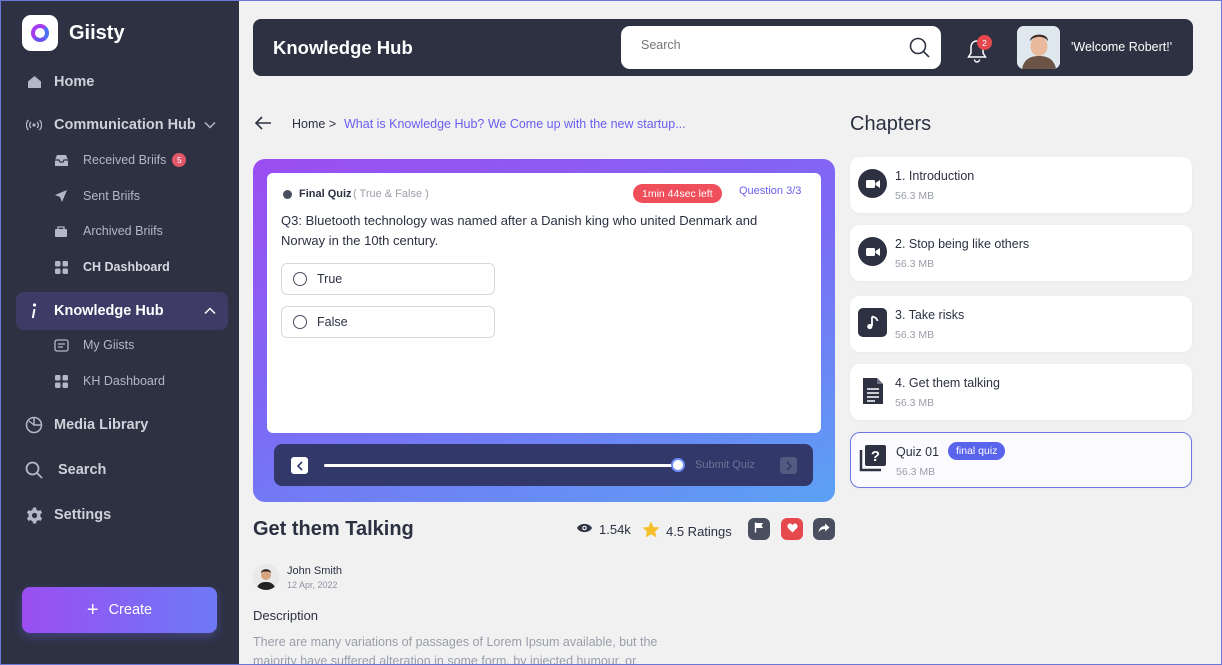 This screenshot has height=665, width=1222. I want to click on inbox-icon, so click(61, 160).